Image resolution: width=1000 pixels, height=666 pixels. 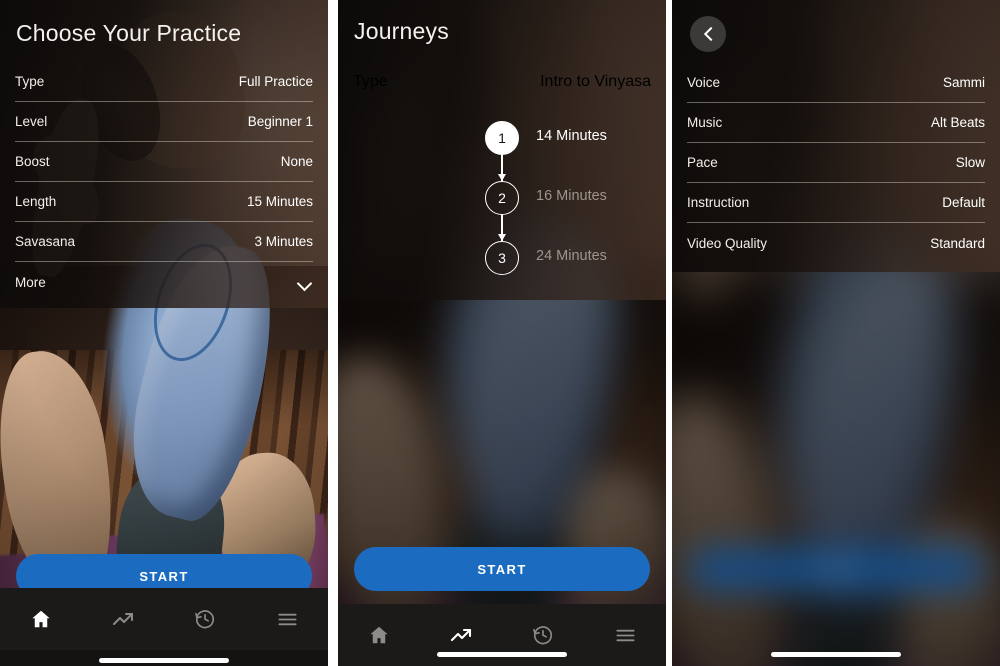 I want to click on tab-progress, so click(x=123, y=619).